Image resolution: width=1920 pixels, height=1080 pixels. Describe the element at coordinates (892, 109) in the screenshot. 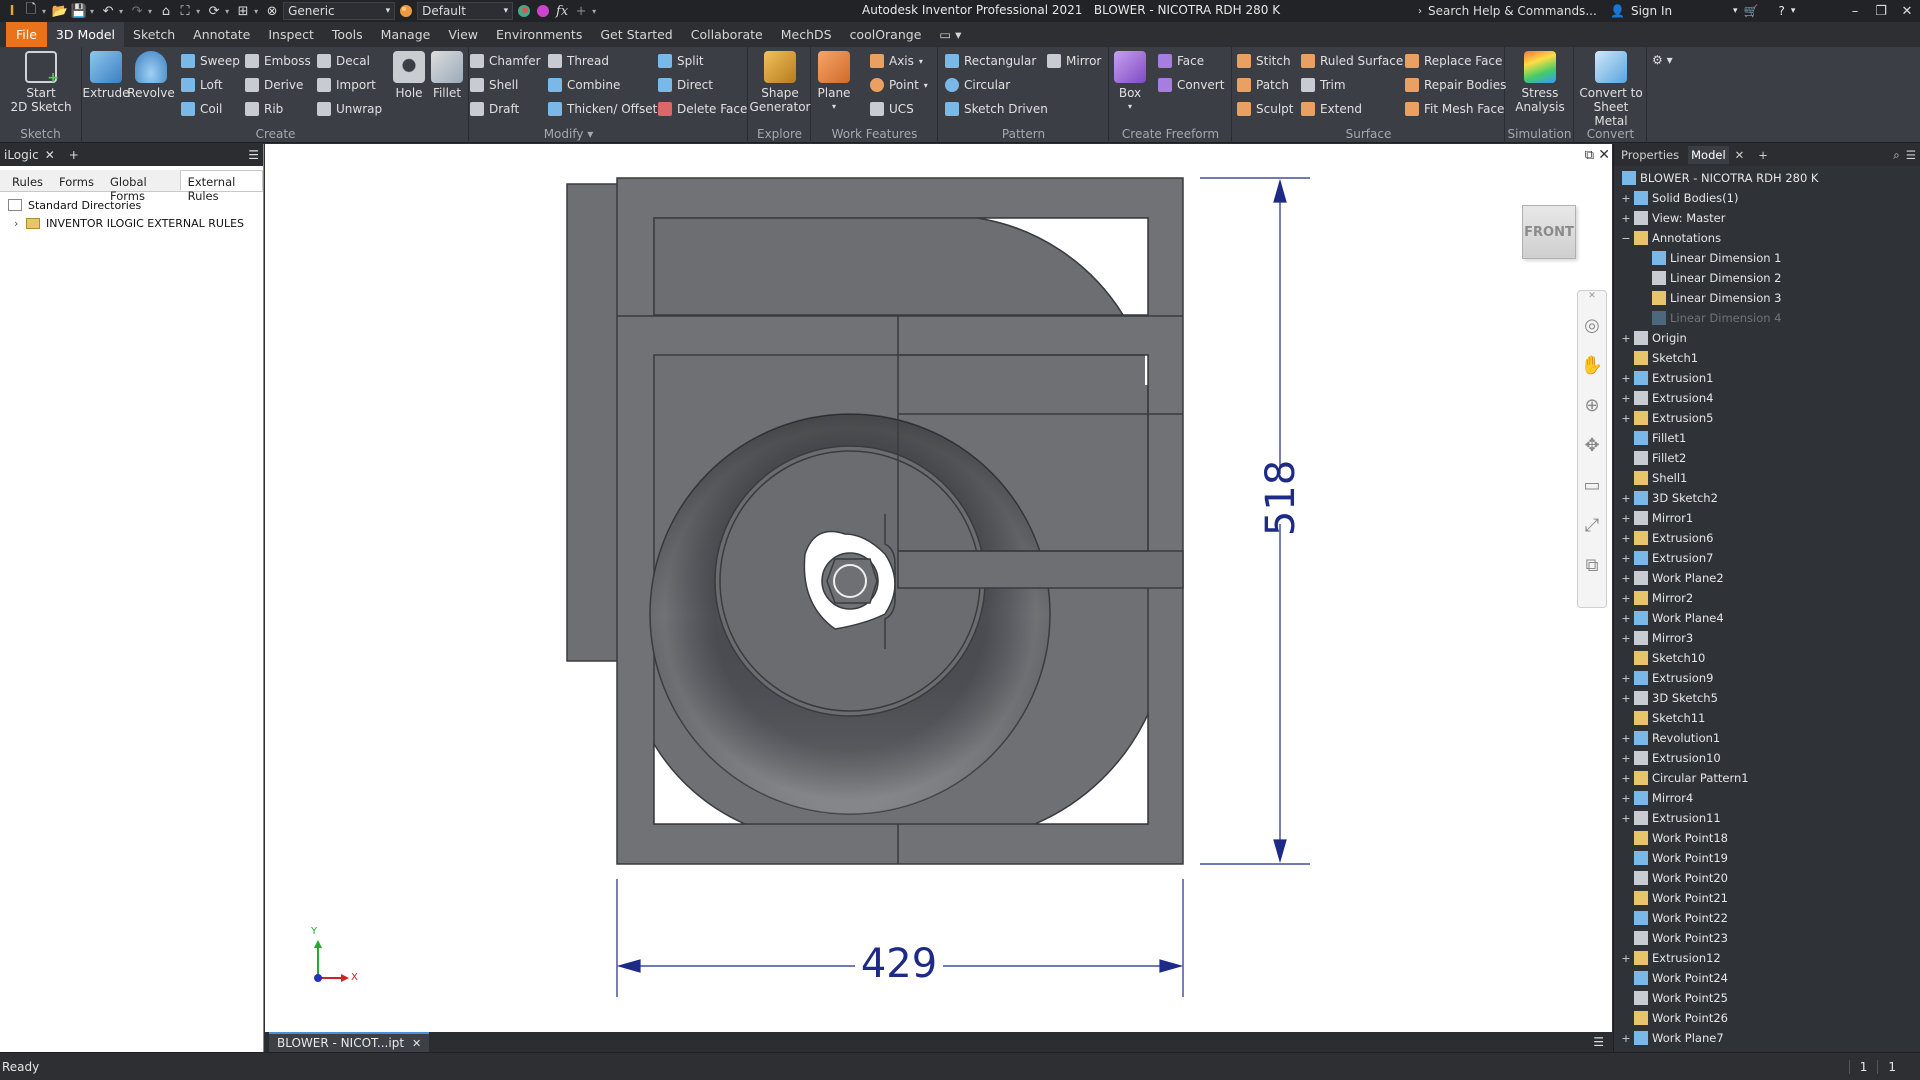

I see `ucs-button: UCS` at that location.